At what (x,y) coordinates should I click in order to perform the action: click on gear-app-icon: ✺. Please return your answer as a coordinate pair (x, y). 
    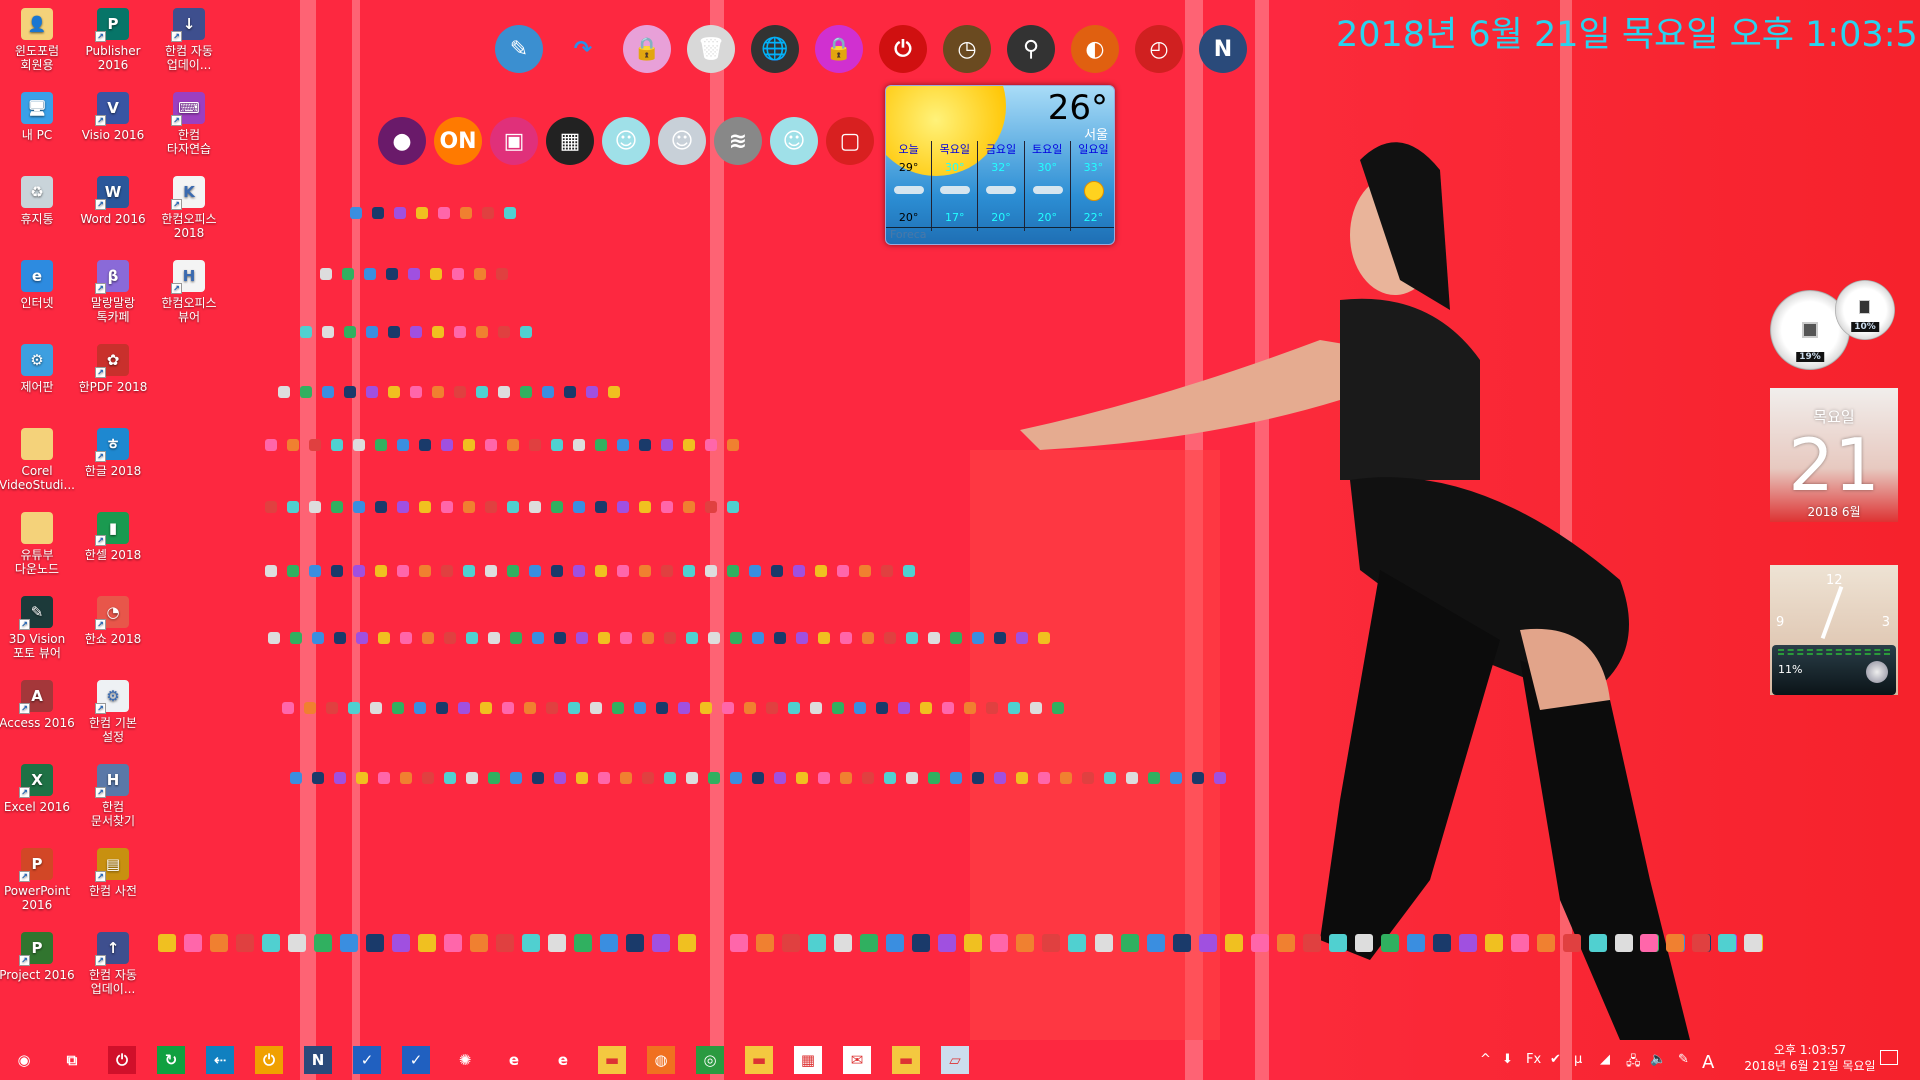
    Looking at the image, I should click on (465, 1060).